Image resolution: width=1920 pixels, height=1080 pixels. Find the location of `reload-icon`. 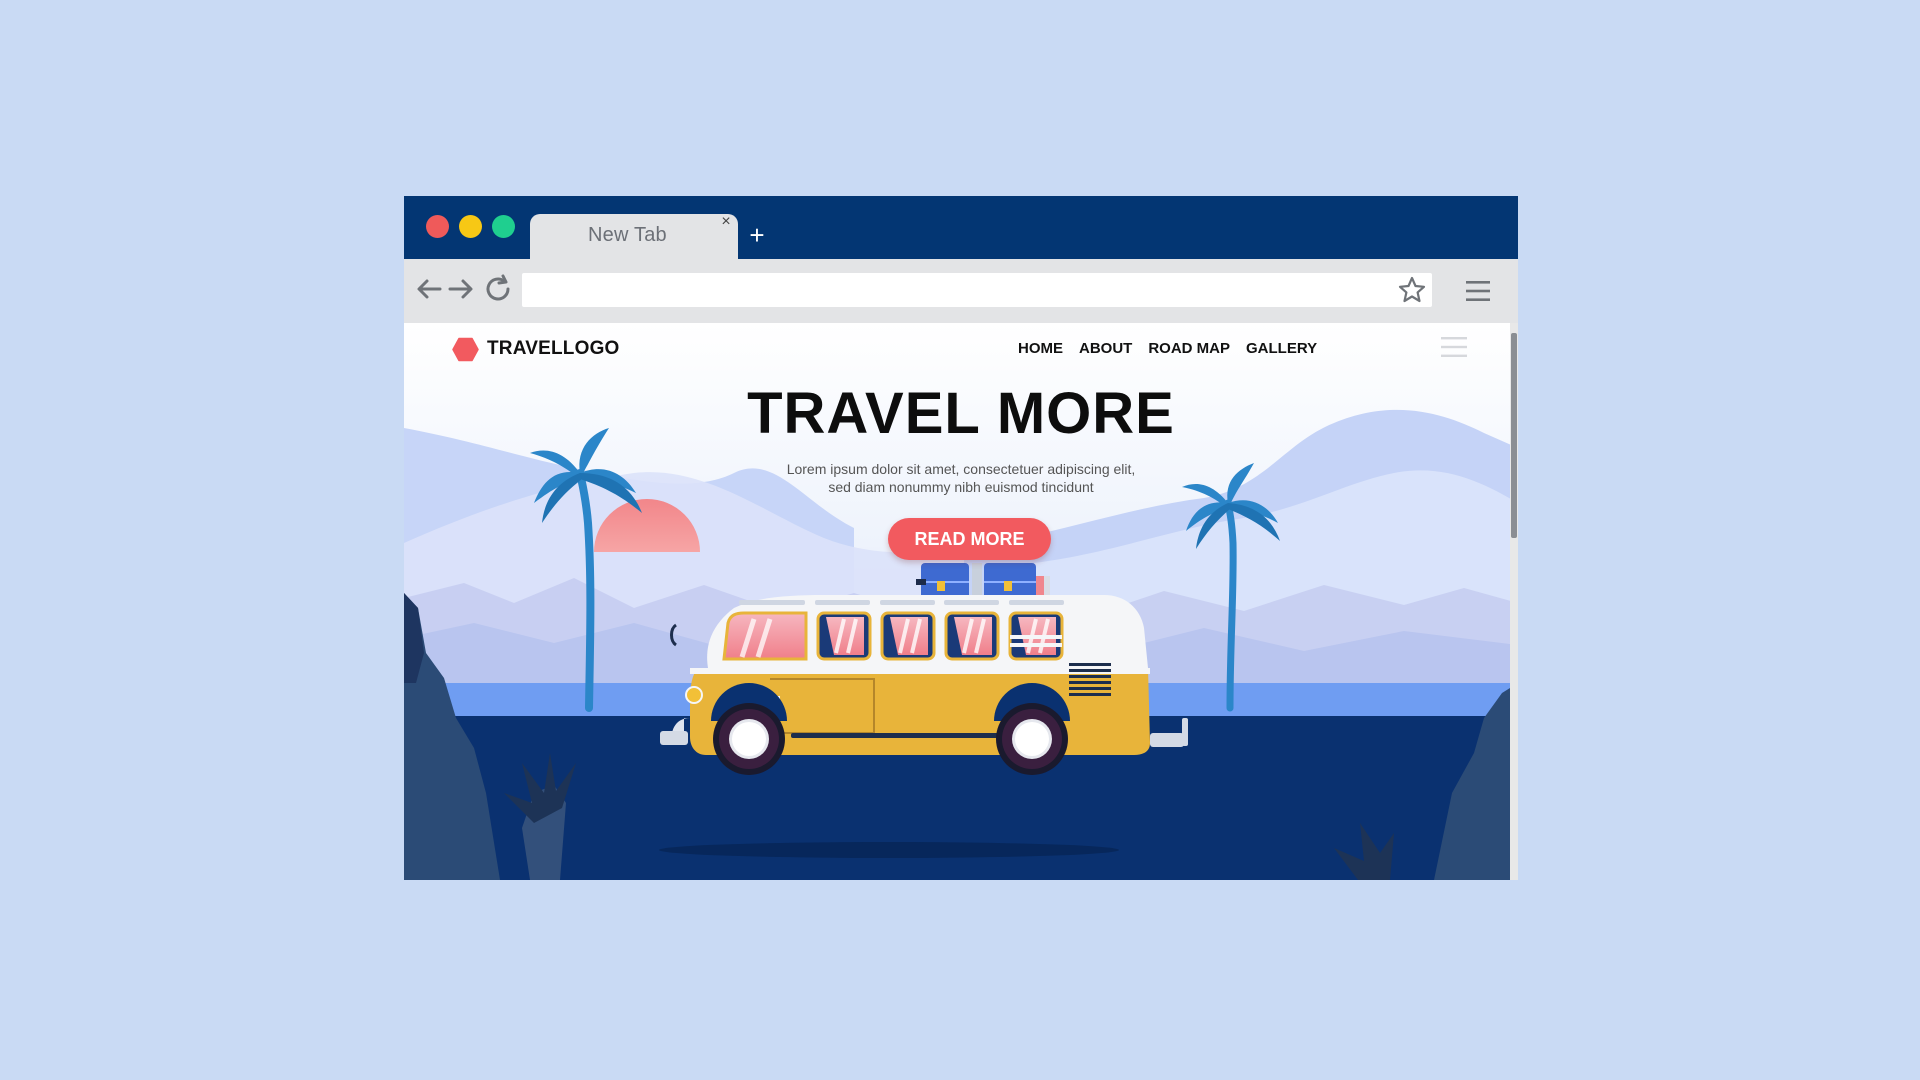

reload-icon is located at coordinates (499, 289).